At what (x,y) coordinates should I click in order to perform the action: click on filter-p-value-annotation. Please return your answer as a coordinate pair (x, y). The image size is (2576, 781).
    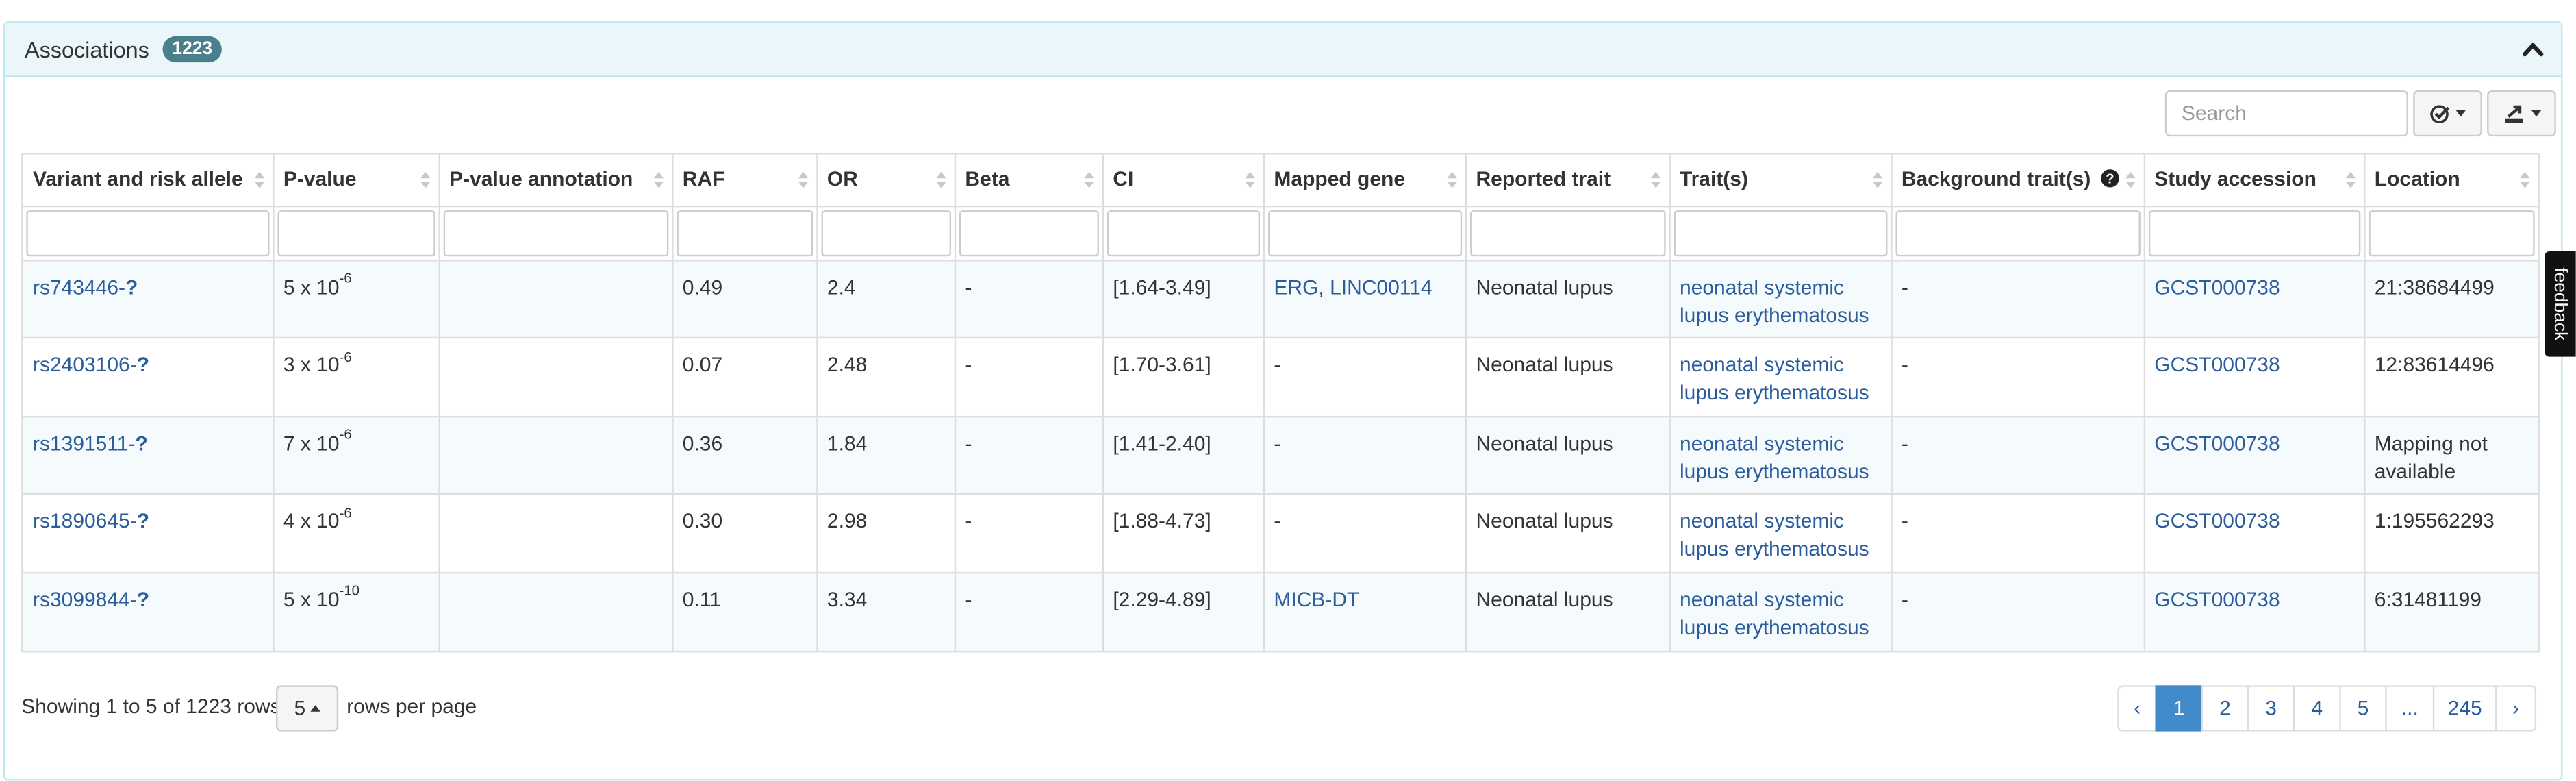
    Looking at the image, I should click on (555, 232).